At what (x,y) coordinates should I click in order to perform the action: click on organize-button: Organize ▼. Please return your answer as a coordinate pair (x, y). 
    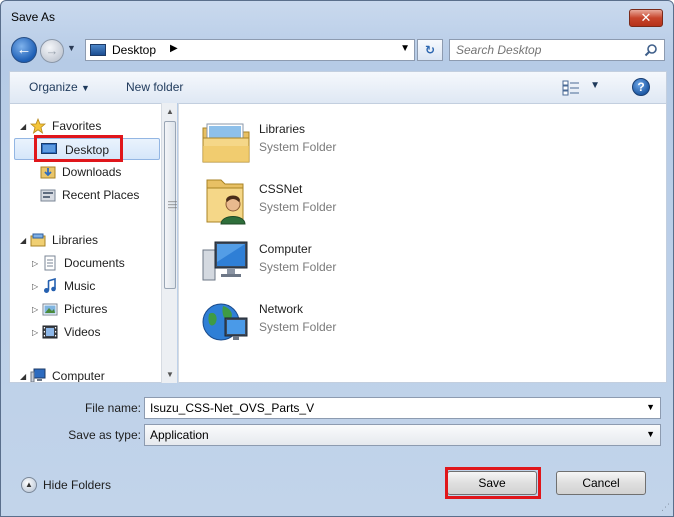
    Looking at the image, I should click on (59, 87).